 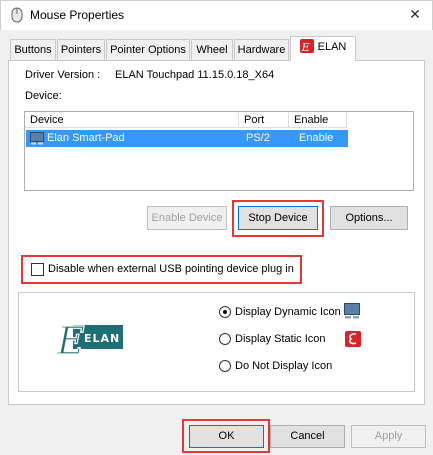 I want to click on window-title: Mouse Properties, so click(x=77, y=15).